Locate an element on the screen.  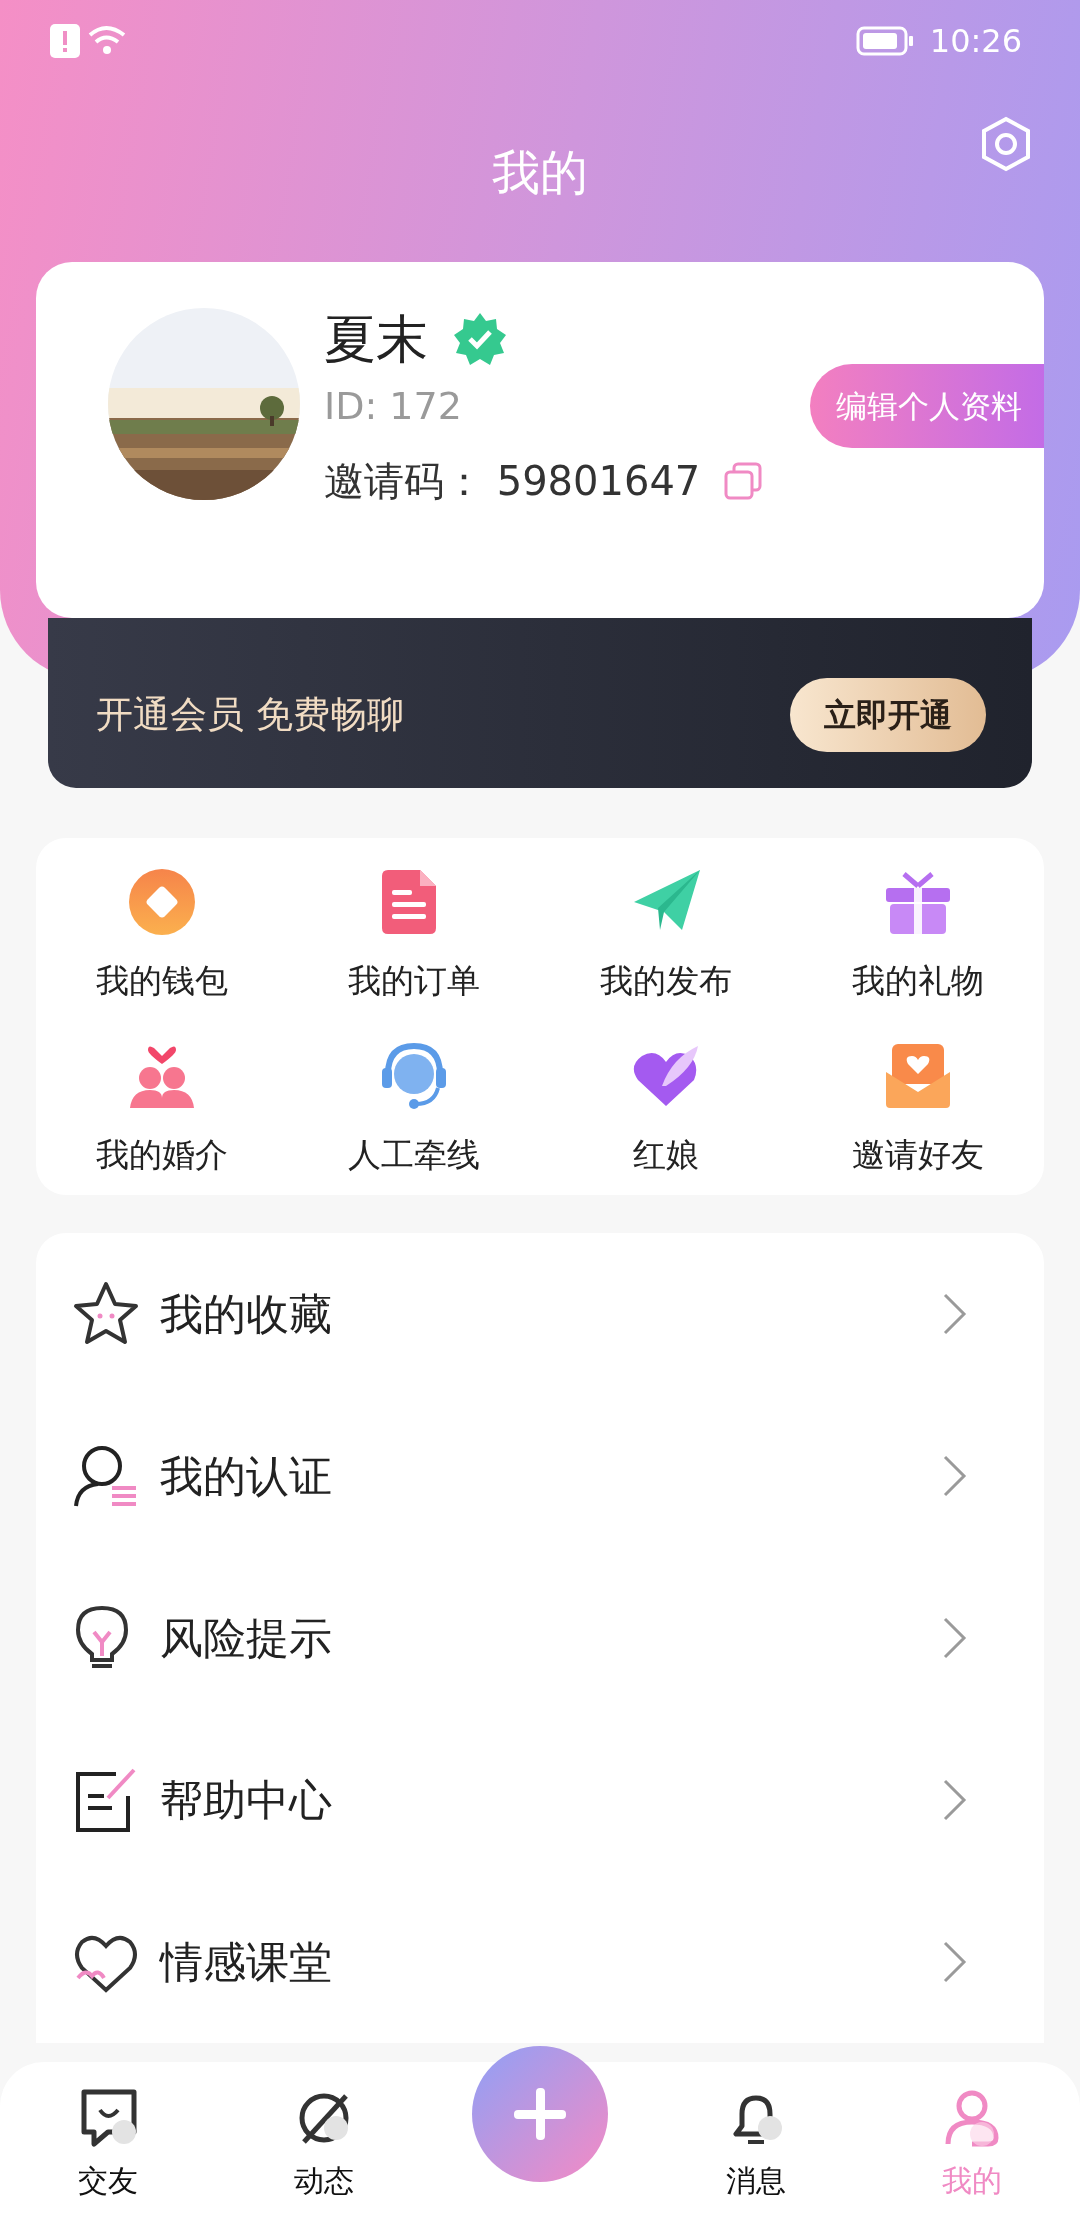
nav-tab: 消息 is located at coordinates (756, 2133).